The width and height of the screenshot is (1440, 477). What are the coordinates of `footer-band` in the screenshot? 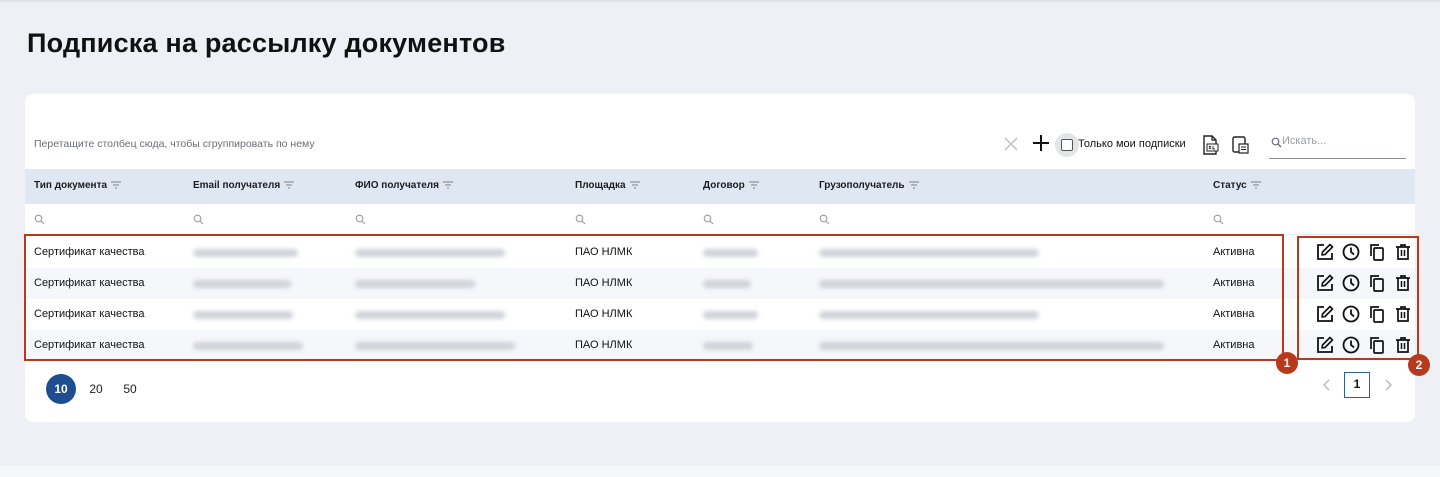 It's located at (720, 471).